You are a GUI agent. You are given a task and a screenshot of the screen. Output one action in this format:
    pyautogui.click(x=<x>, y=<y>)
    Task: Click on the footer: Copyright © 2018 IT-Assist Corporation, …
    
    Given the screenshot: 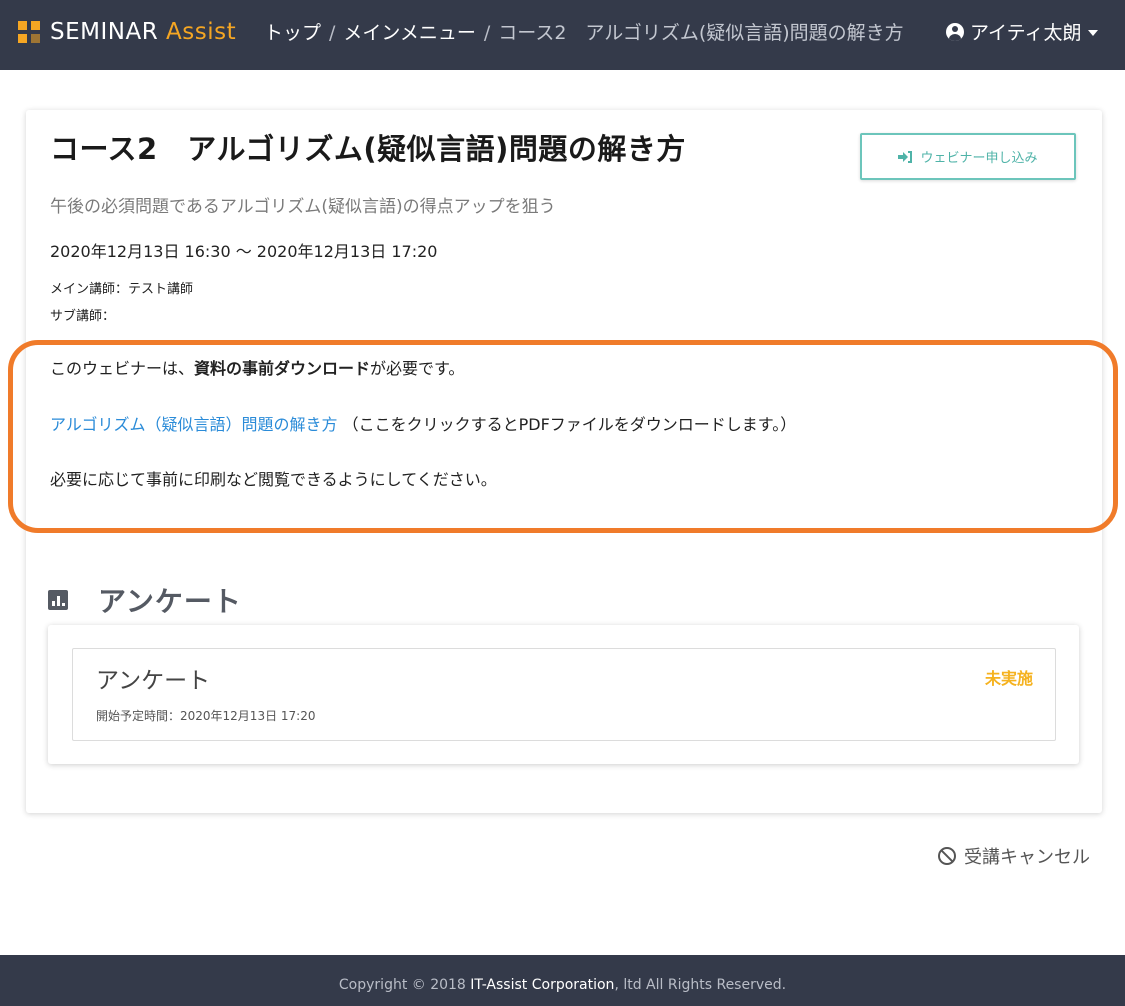 What is the action you would take?
    pyautogui.click(x=562, y=980)
    